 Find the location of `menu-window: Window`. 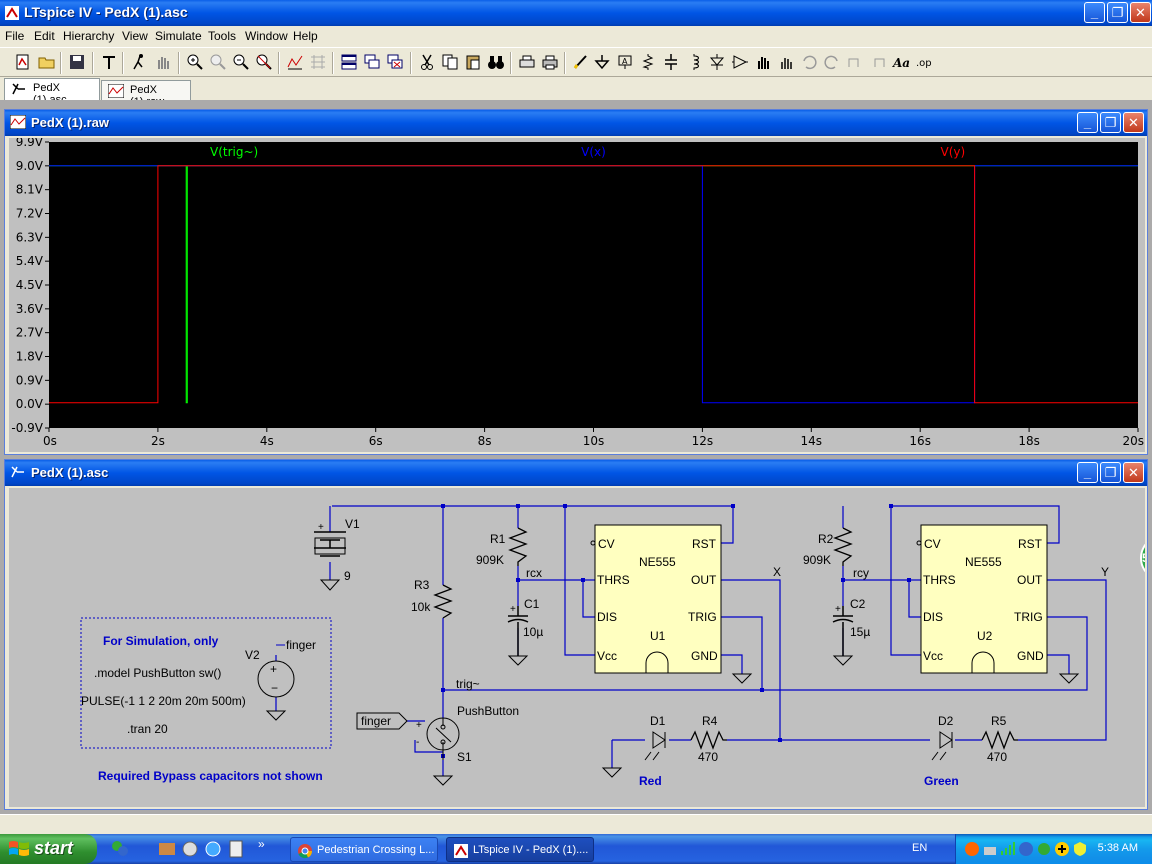

menu-window: Window is located at coordinates (266, 36).